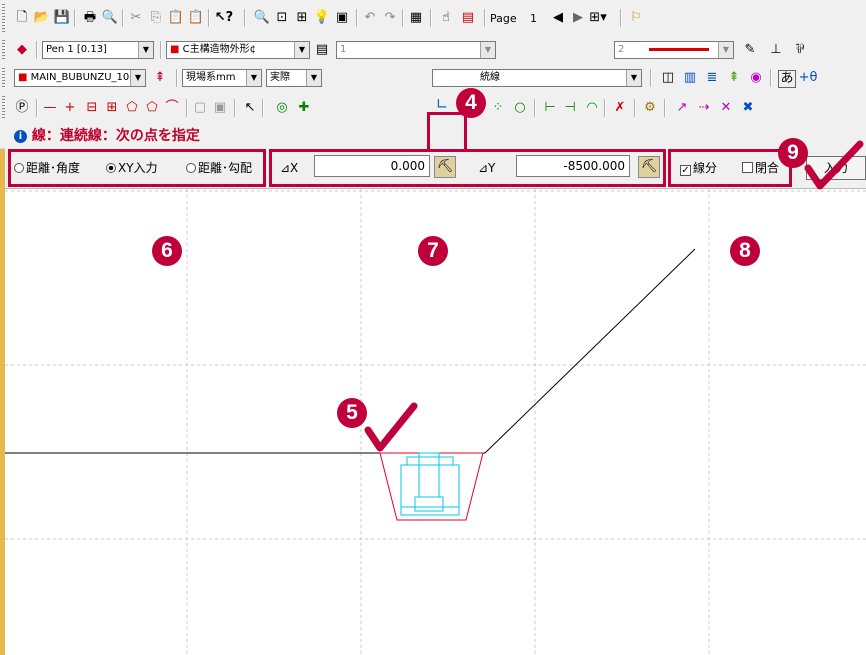 This screenshot has width=866, height=655. What do you see at coordinates (76, 49) in the screenshot?
I see `pen-combo-value: Pen 1 [0.13]` at bounding box center [76, 49].